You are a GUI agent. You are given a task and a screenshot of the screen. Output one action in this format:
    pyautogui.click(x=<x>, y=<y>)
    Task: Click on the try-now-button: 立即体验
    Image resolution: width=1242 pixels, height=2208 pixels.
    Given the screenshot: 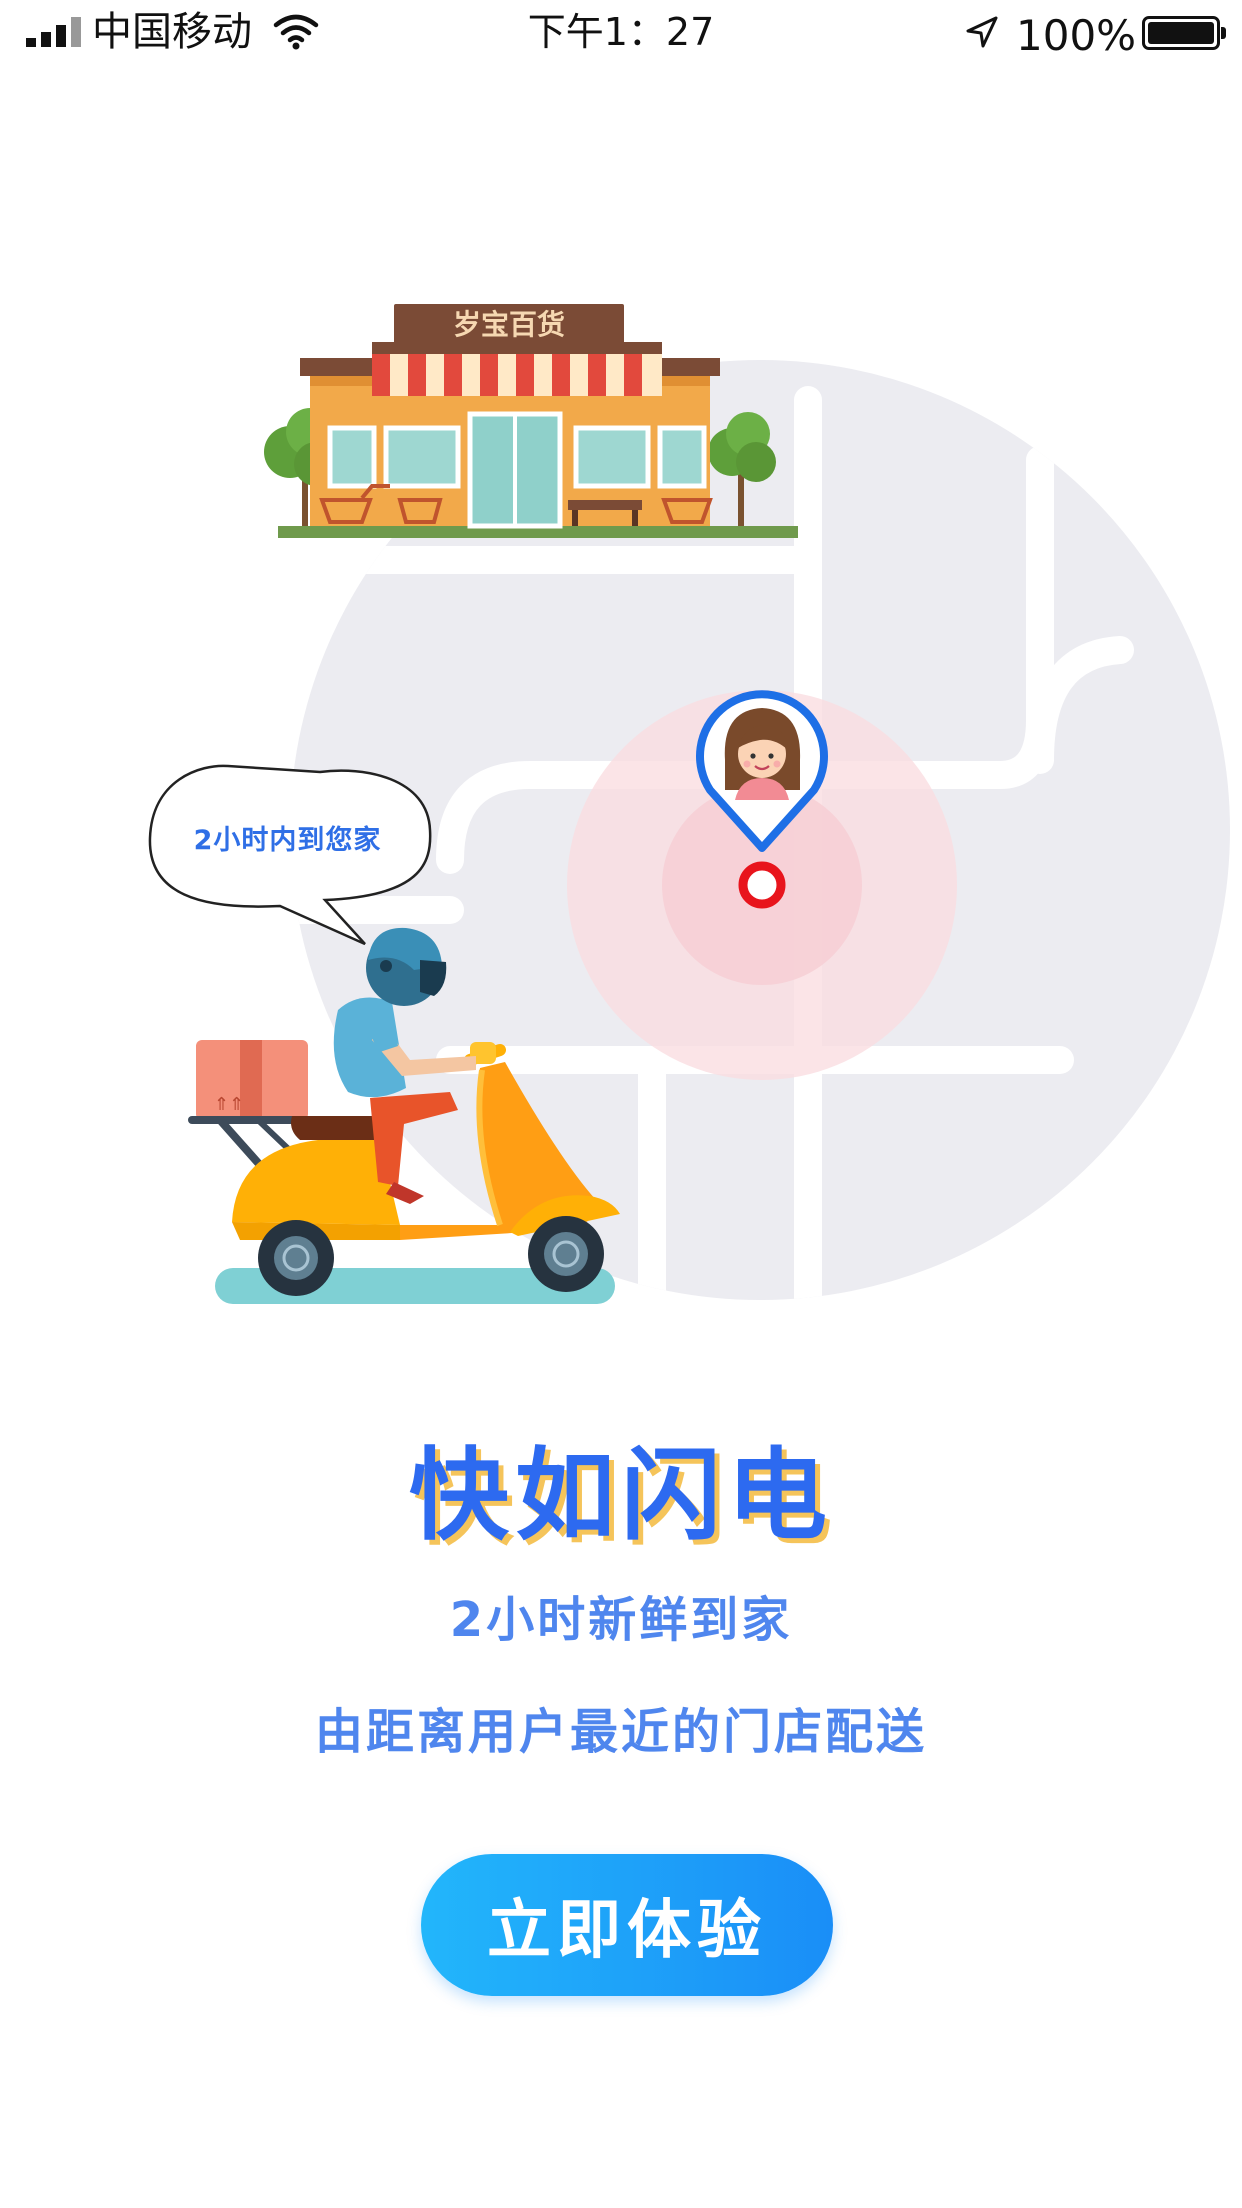 What is the action you would take?
    pyautogui.click(x=627, y=1925)
    